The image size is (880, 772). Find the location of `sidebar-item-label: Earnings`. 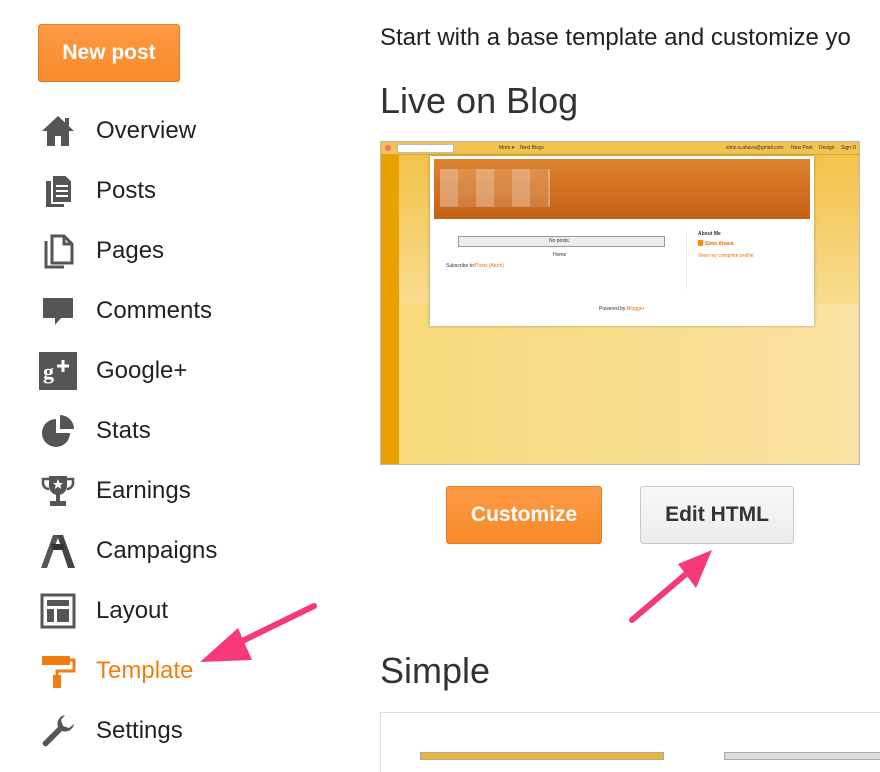

sidebar-item-label: Earnings is located at coordinates (143, 490).